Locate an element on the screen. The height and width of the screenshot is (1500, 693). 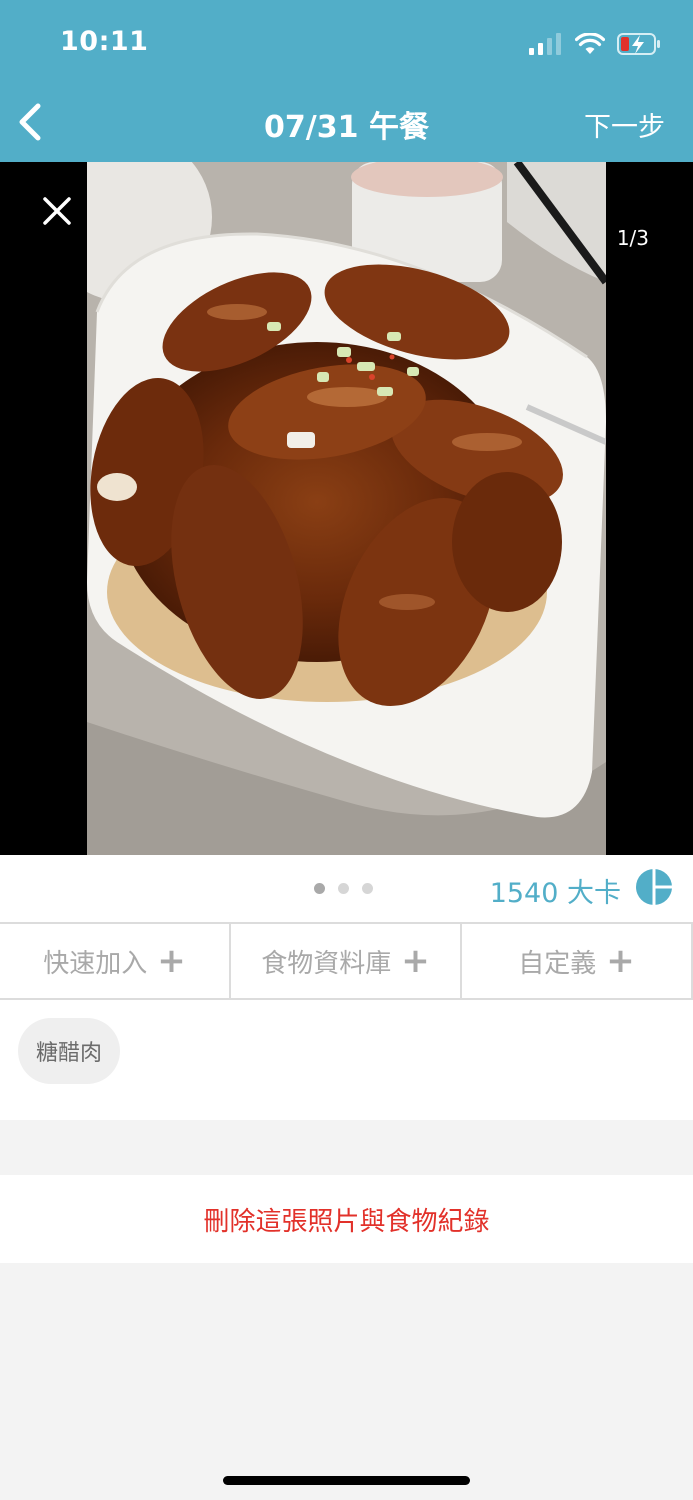
tab-label: 快速加入 is located at coordinates (95, 963).